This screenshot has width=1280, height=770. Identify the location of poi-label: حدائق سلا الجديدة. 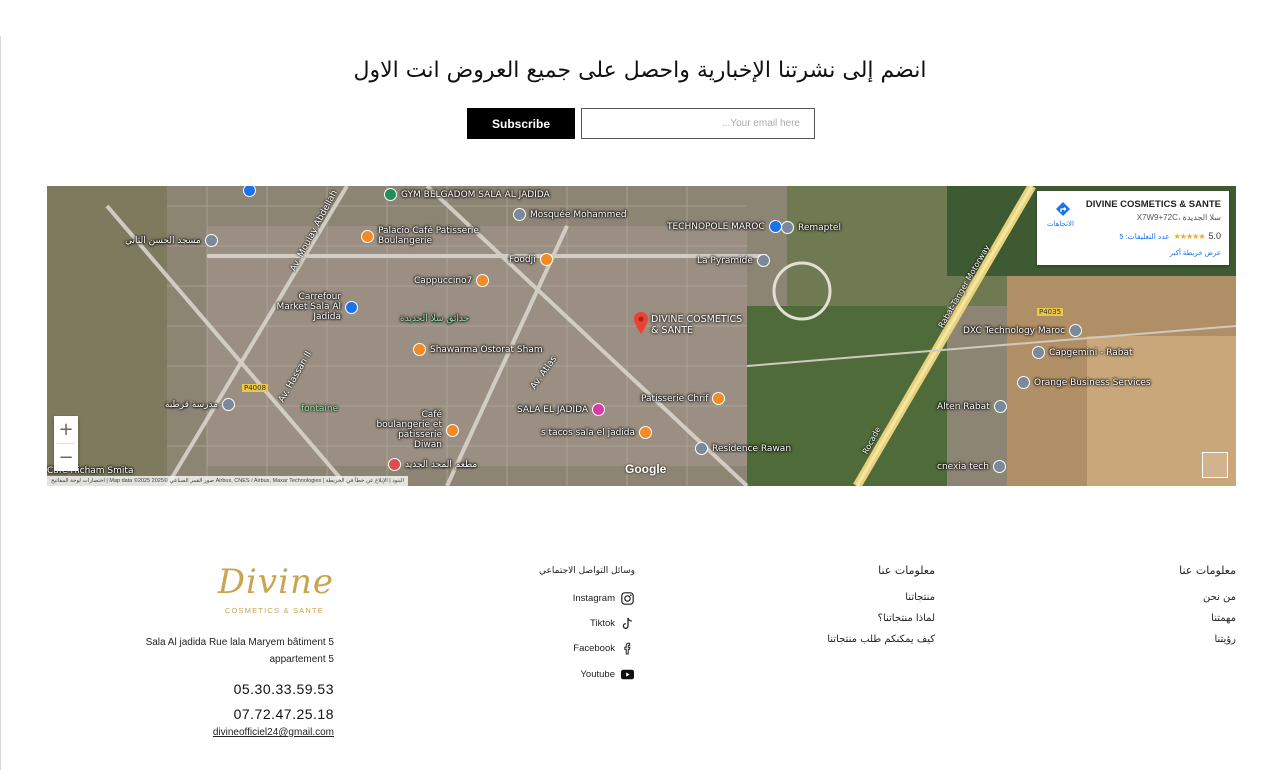
(435, 319).